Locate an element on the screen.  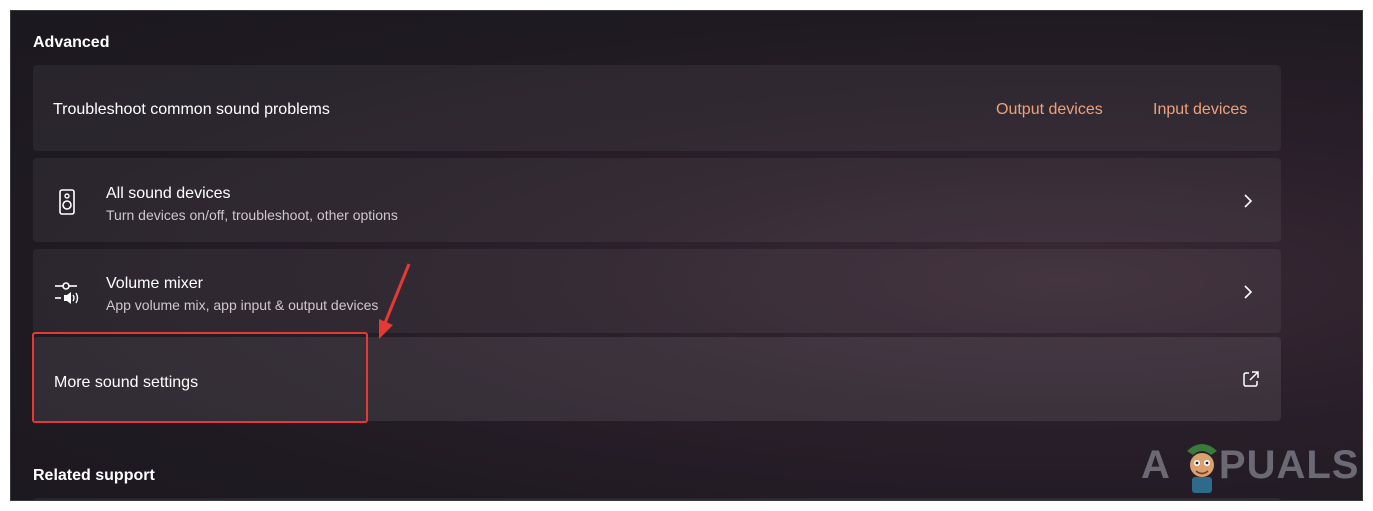
watermark-mascot-icon is located at coordinates (1202, 468).